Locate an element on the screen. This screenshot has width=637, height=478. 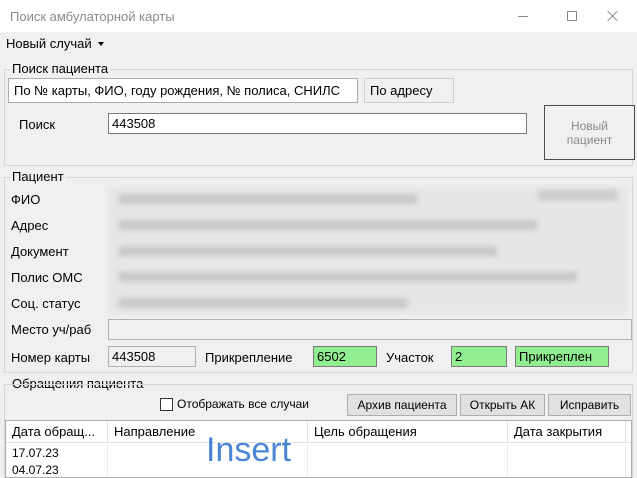
maximize-button is located at coordinates (572, 16).